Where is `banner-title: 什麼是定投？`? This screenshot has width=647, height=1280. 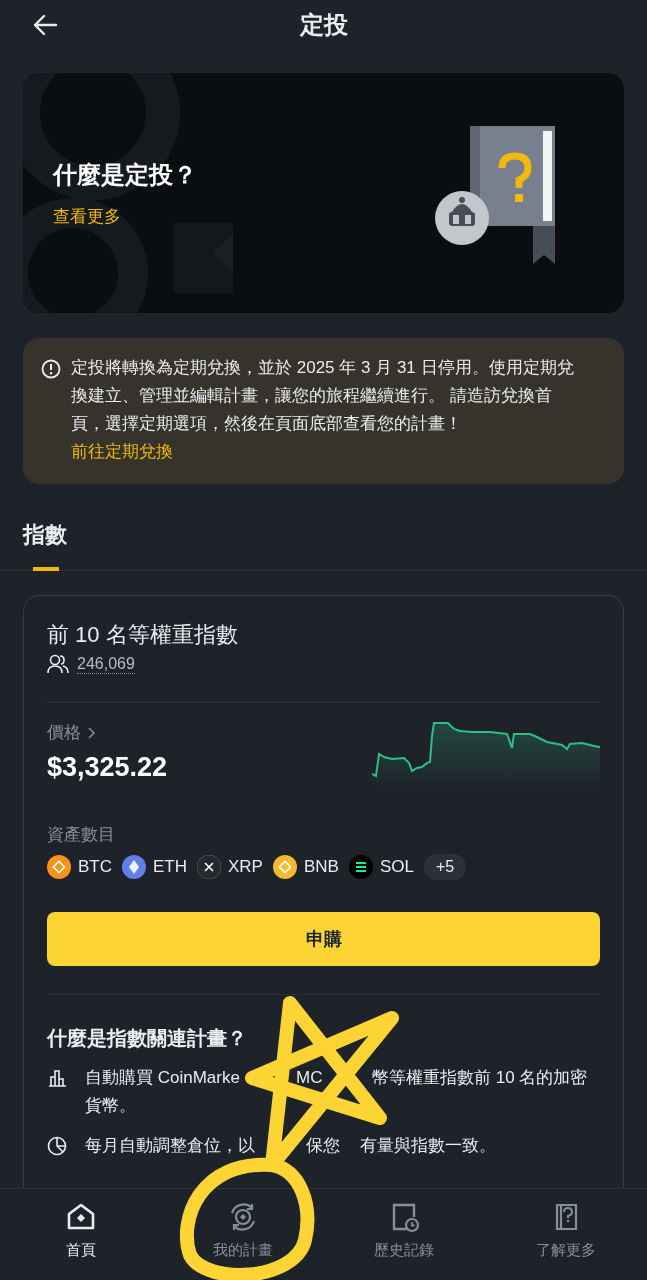
banner-title: 什麼是定投？ is located at coordinates (125, 174).